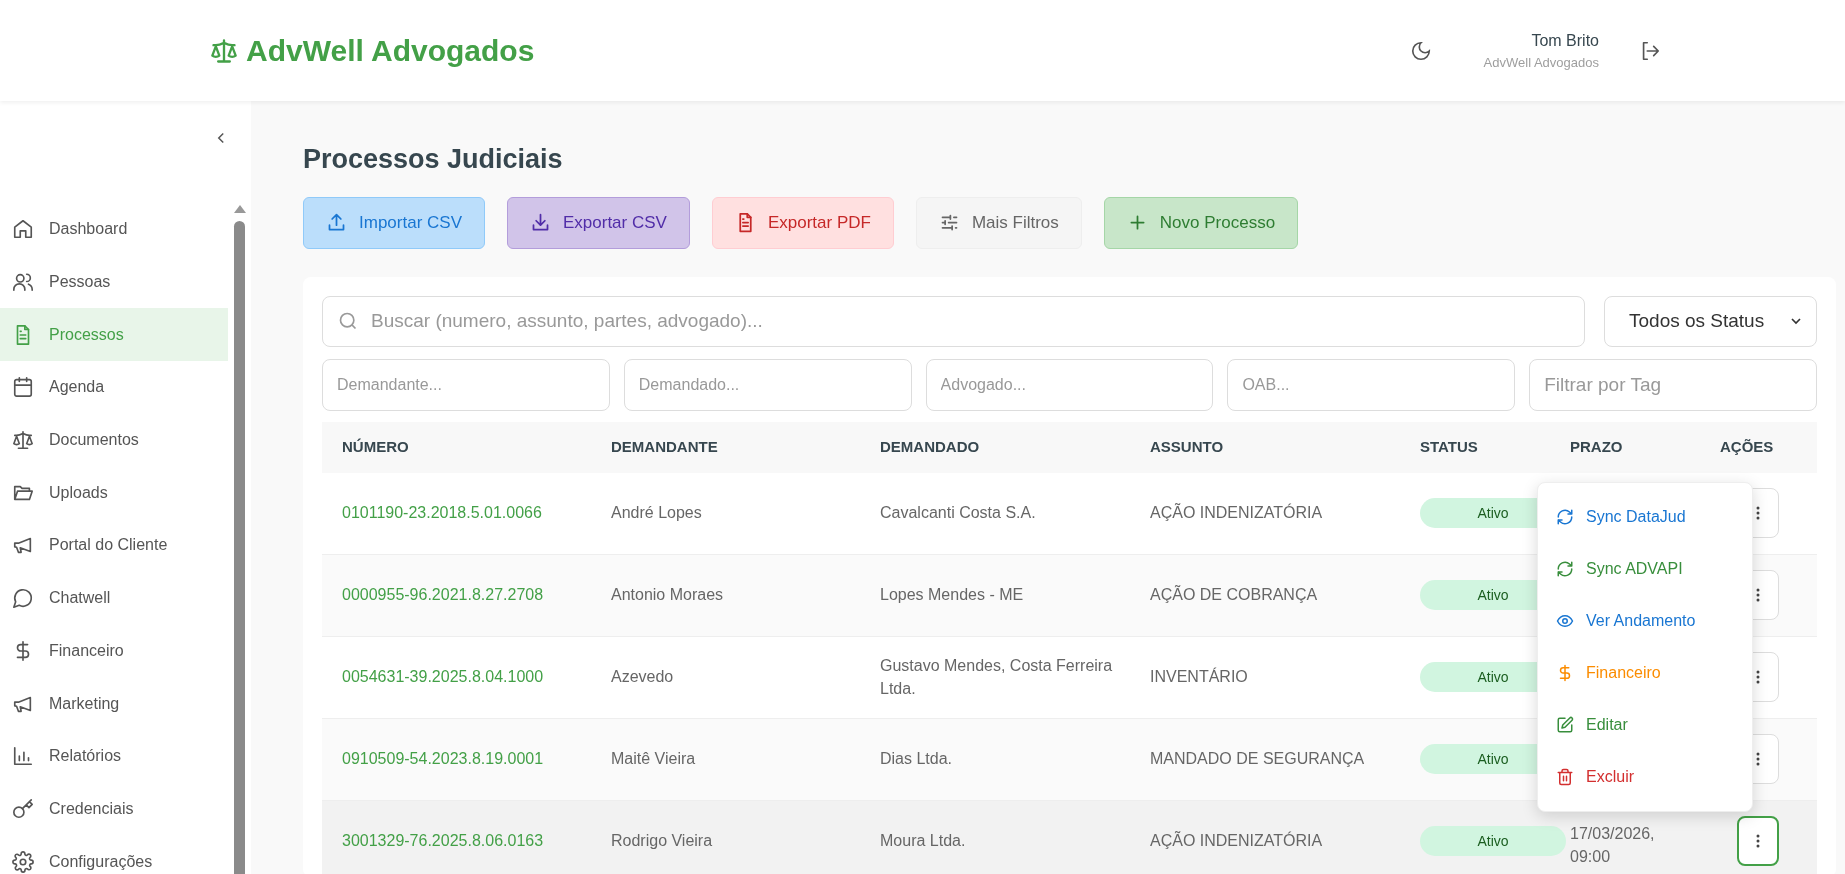 This screenshot has width=1845, height=874. What do you see at coordinates (1747, 446) in the screenshot?
I see `column-header: AÇÕES` at bounding box center [1747, 446].